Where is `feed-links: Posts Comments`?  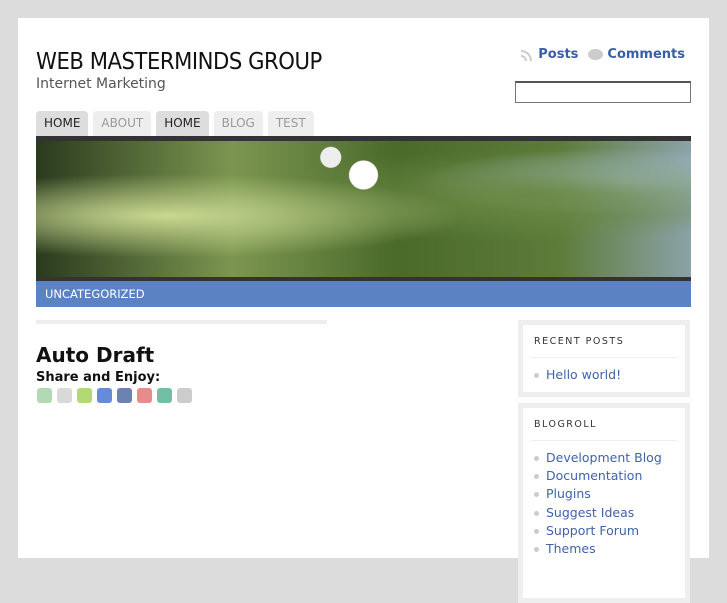 feed-links: Posts Comments is located at coordinates (603, 54).